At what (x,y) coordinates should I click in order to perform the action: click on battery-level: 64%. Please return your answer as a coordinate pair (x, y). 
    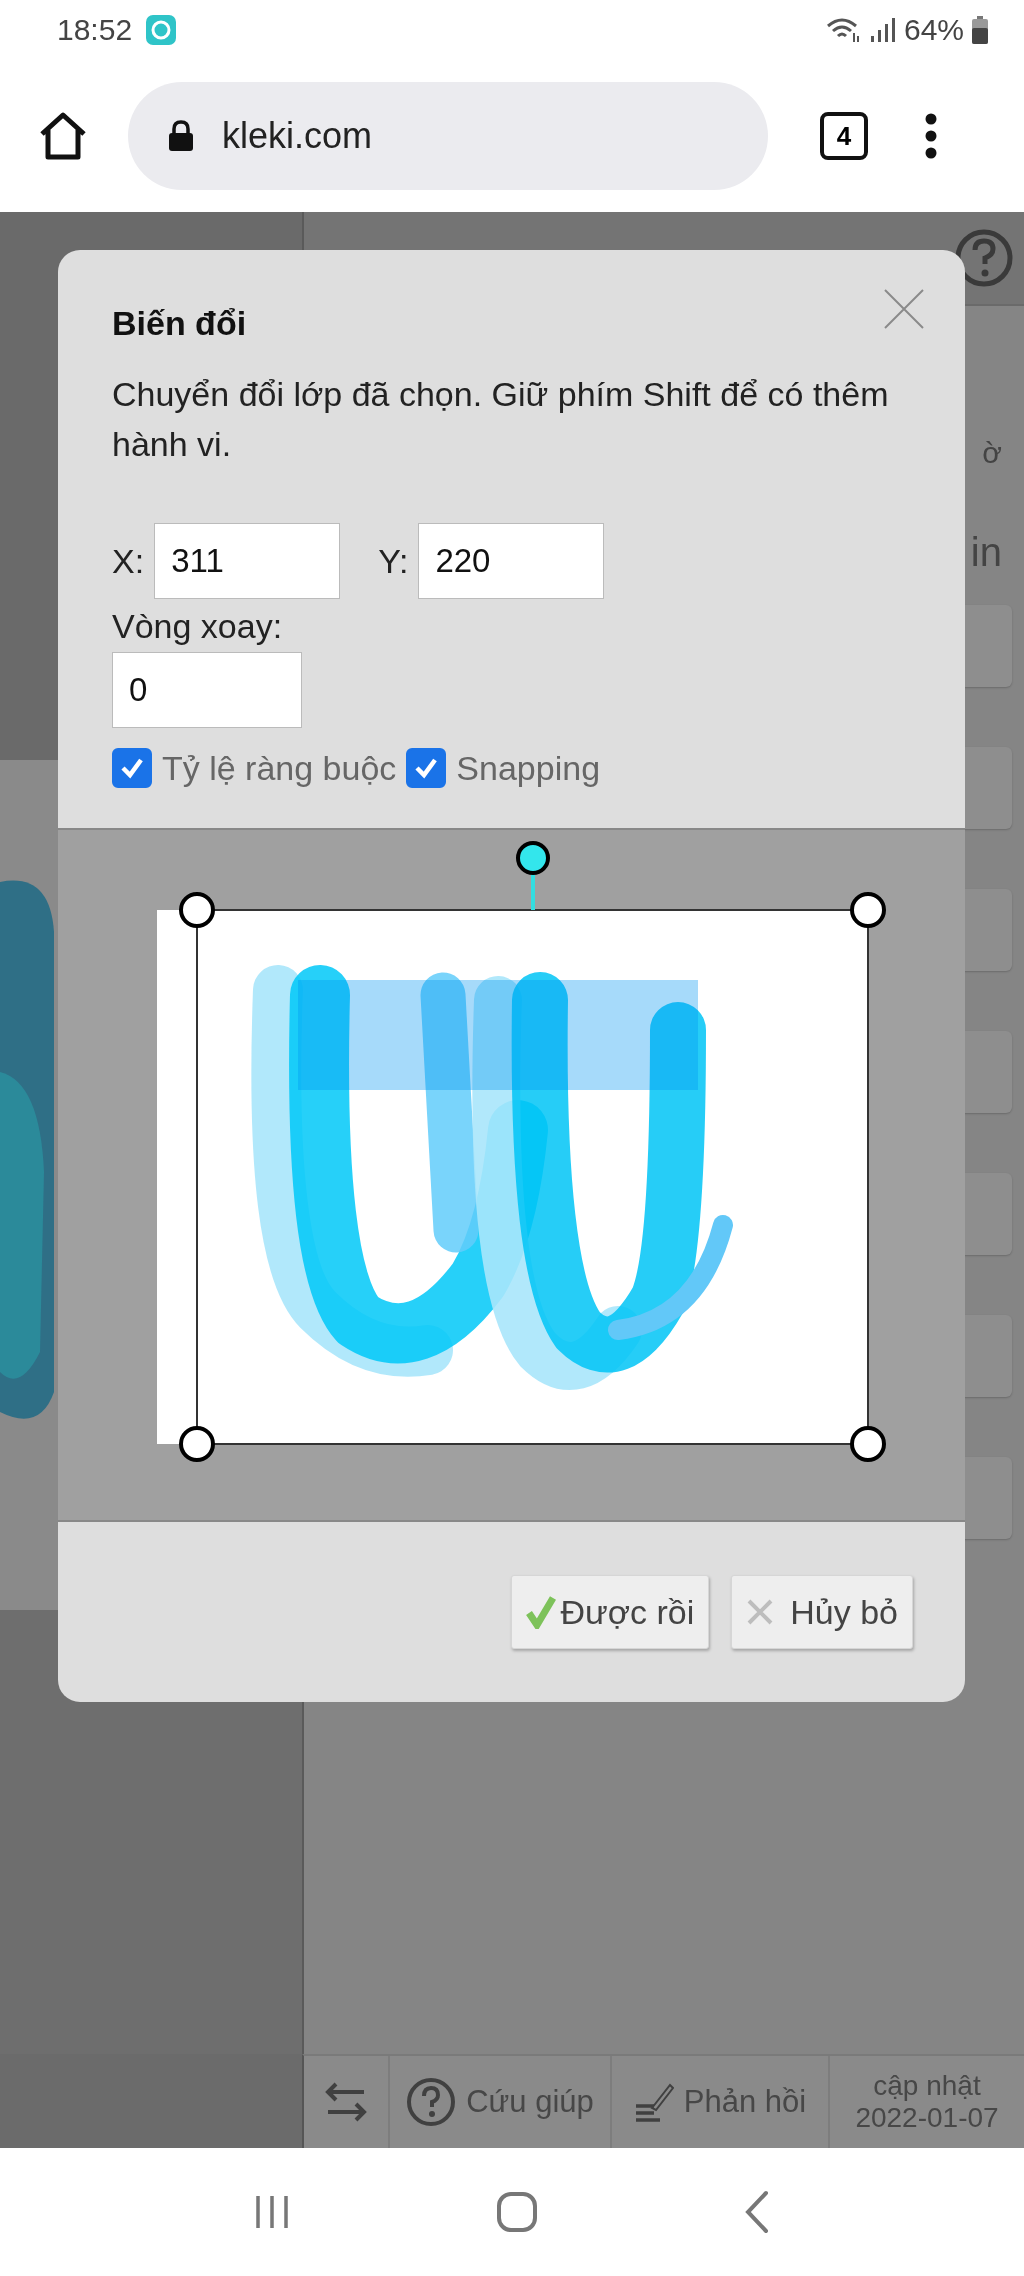
    Looking at the image, I should click on (933, 30).